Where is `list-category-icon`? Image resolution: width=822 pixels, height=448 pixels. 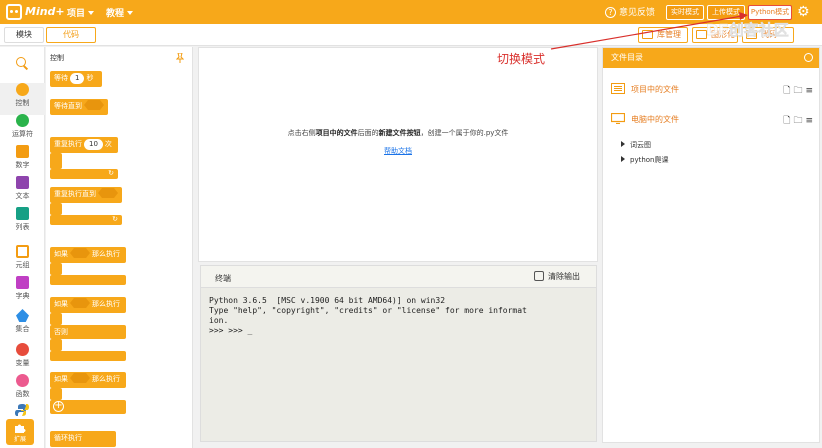 list-category-icon is located at coordinates (22, 213).